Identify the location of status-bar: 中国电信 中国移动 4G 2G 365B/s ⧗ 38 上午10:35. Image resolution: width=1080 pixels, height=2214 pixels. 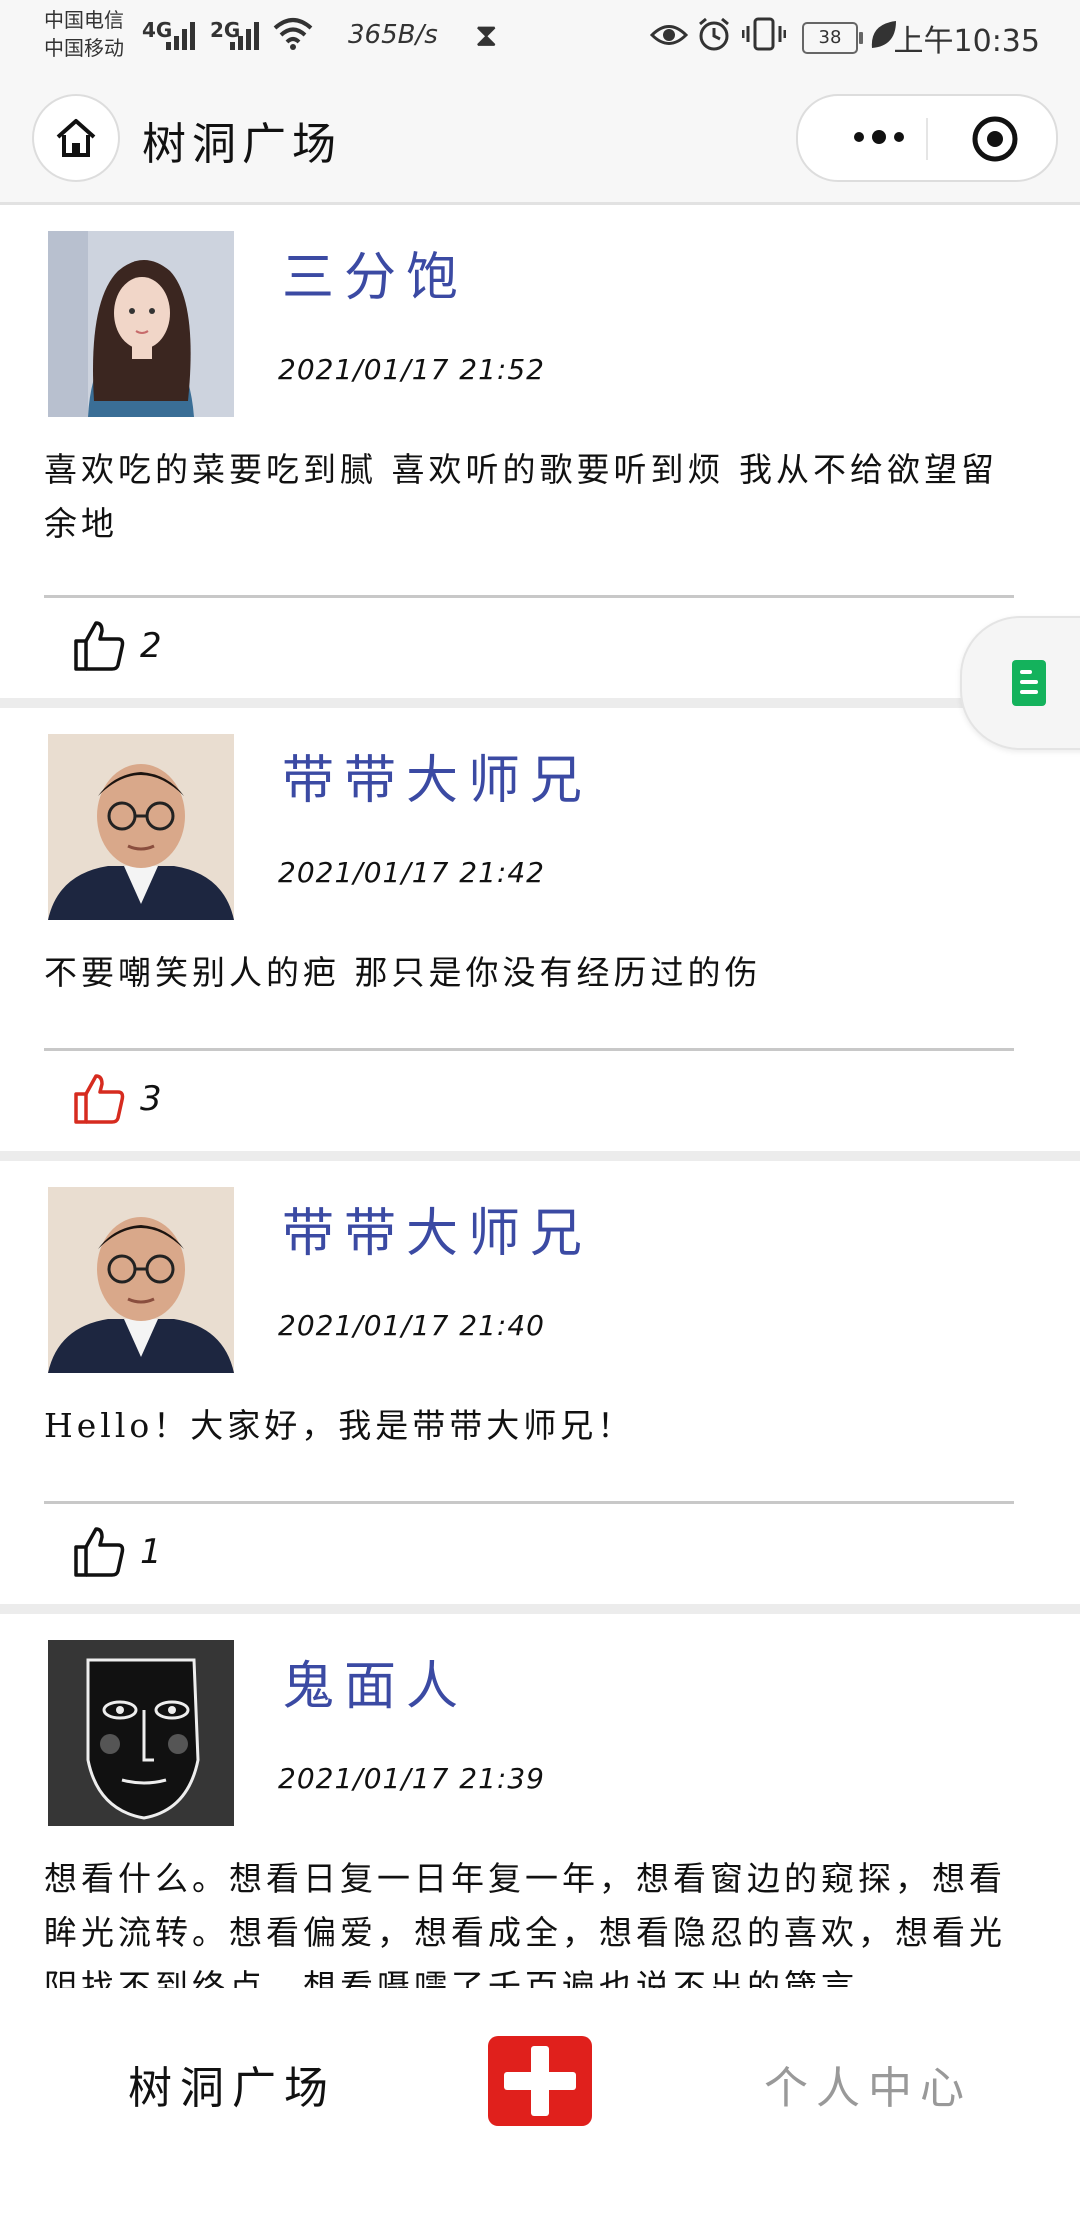
(540, 39).